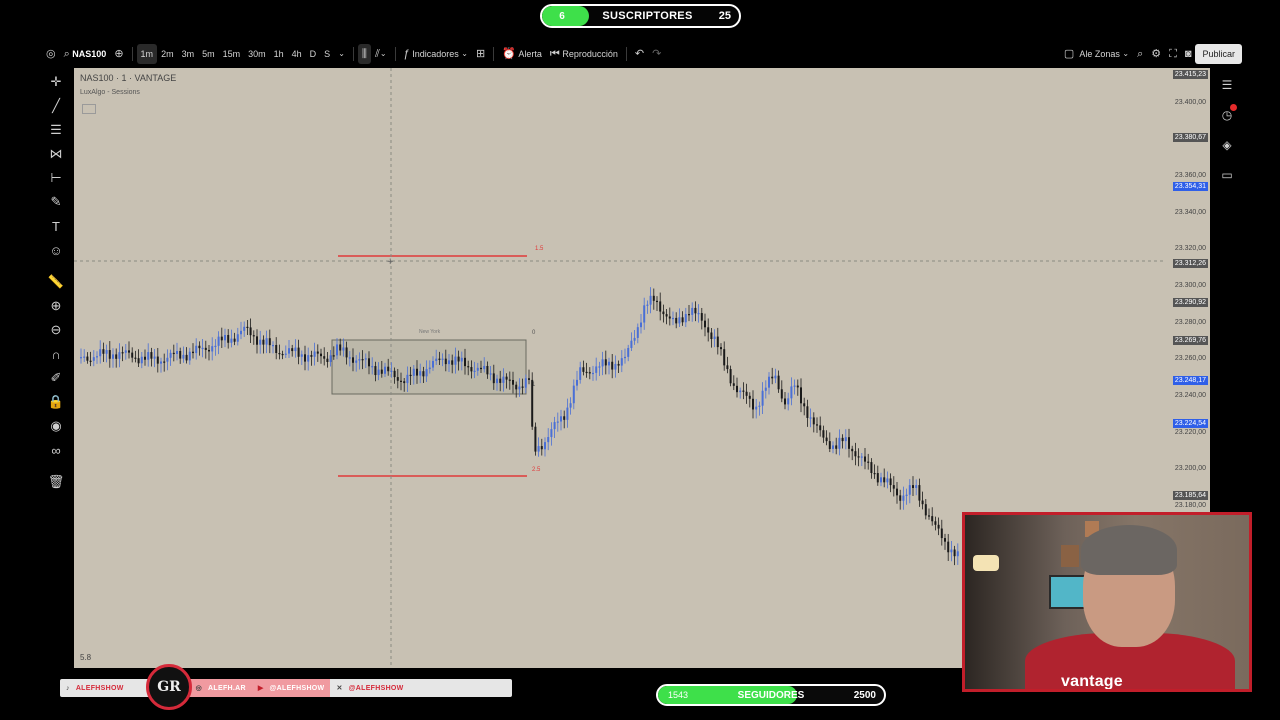  Describe the element at coordinates (85, 54) in the screenshot. I see `symbol-search: ⌕ NAS100` at that location.